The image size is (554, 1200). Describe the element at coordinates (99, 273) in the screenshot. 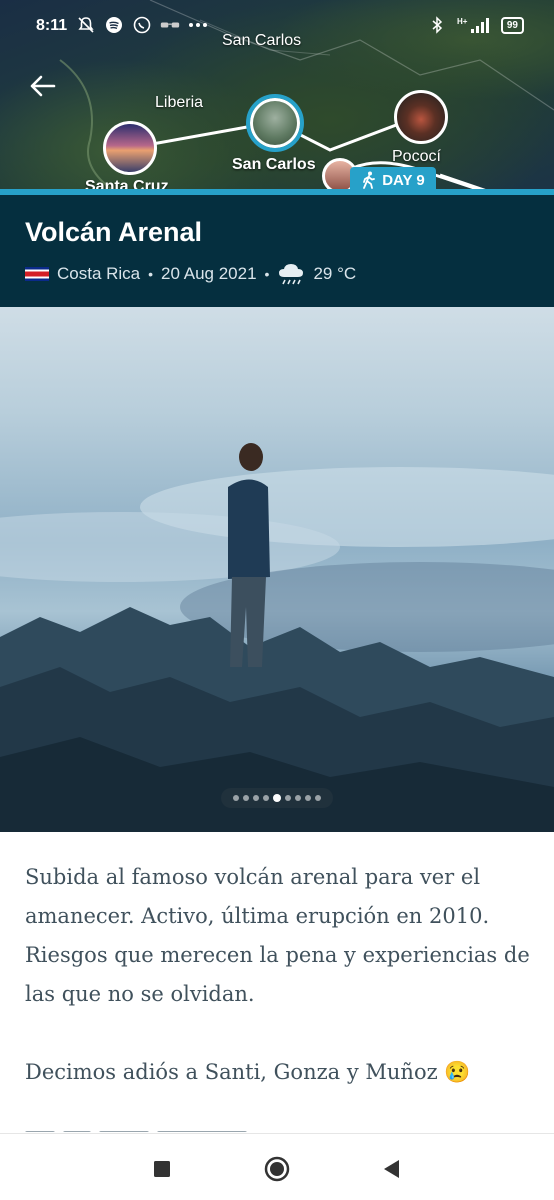

I see `country-name: Costa Rica` at that location.